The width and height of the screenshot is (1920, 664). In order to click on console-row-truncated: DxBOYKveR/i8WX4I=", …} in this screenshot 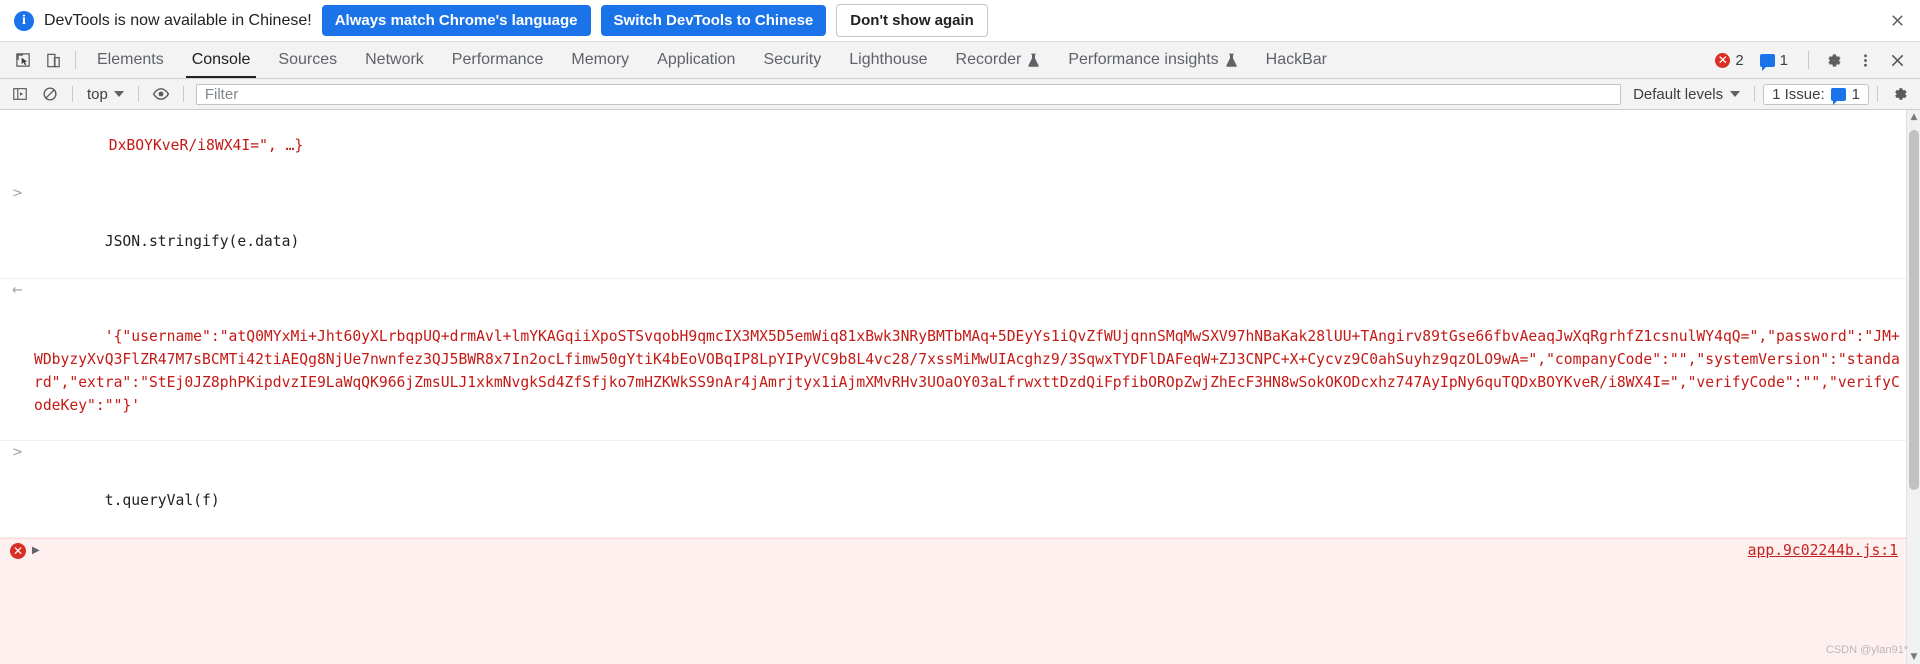, I will do `click(953, 146)`.